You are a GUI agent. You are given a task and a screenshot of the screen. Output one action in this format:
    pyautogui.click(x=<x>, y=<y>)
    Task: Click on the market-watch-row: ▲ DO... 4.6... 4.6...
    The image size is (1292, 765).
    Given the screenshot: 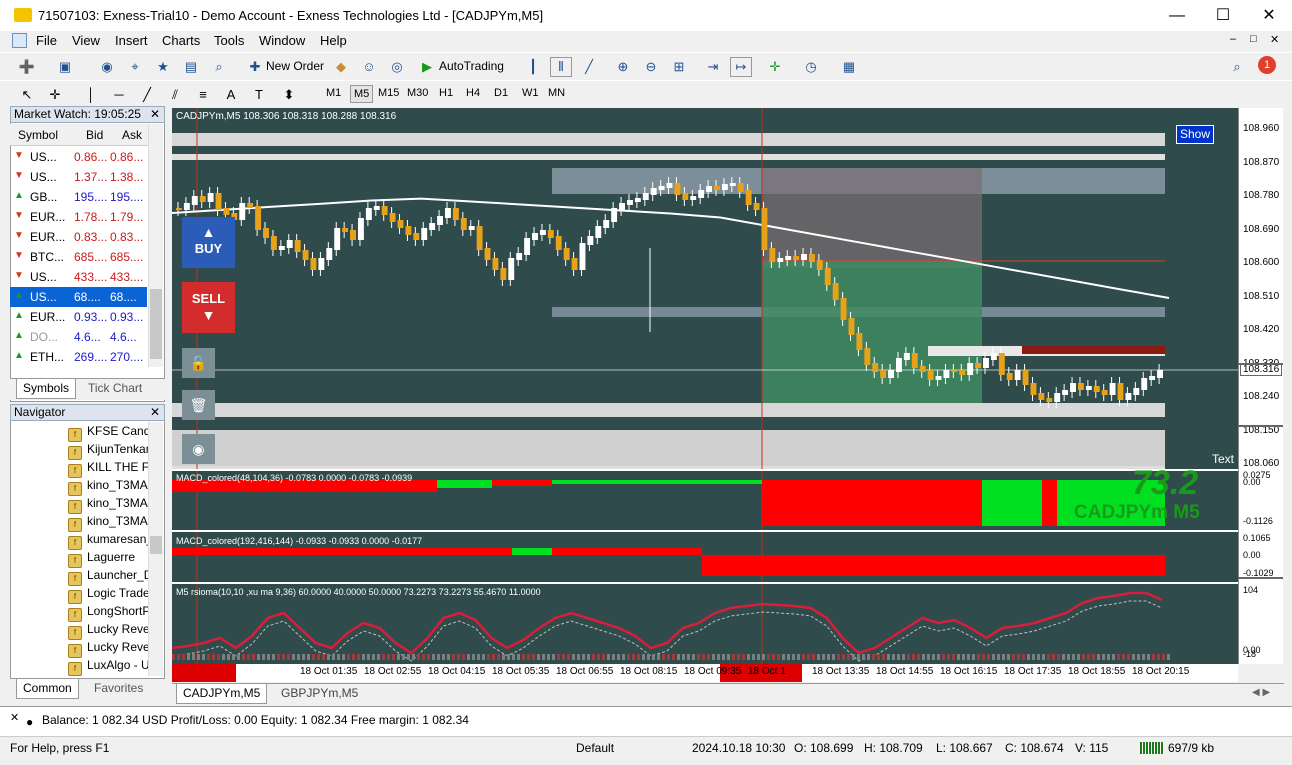 What is the action you would take?
    pyautogui.click(x=78, y=337)
    